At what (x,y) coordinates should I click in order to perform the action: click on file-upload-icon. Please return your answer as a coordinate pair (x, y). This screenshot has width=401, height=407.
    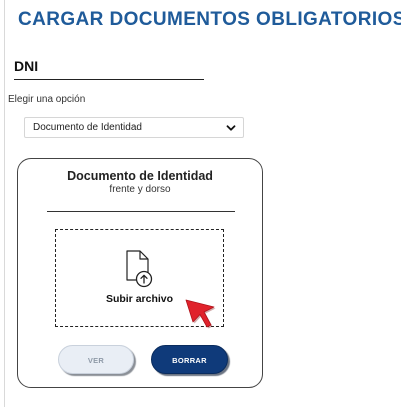
    Looking at the image, I should click on (139, 269).